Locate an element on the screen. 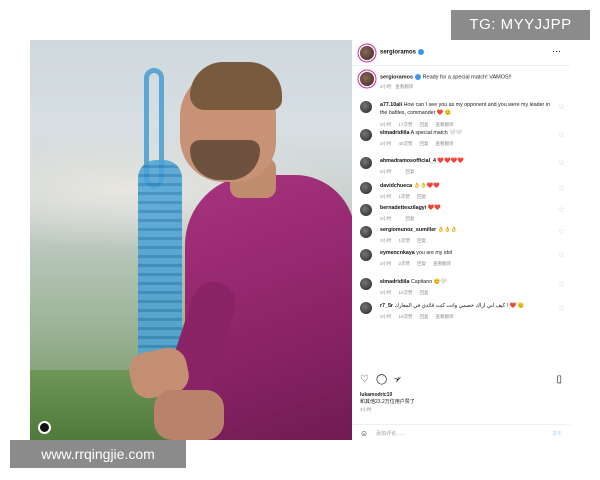 Image resolution: width=600 pixels, height=480 pixels. emoji-icon: ☺ is located at coordinates (364, 433).